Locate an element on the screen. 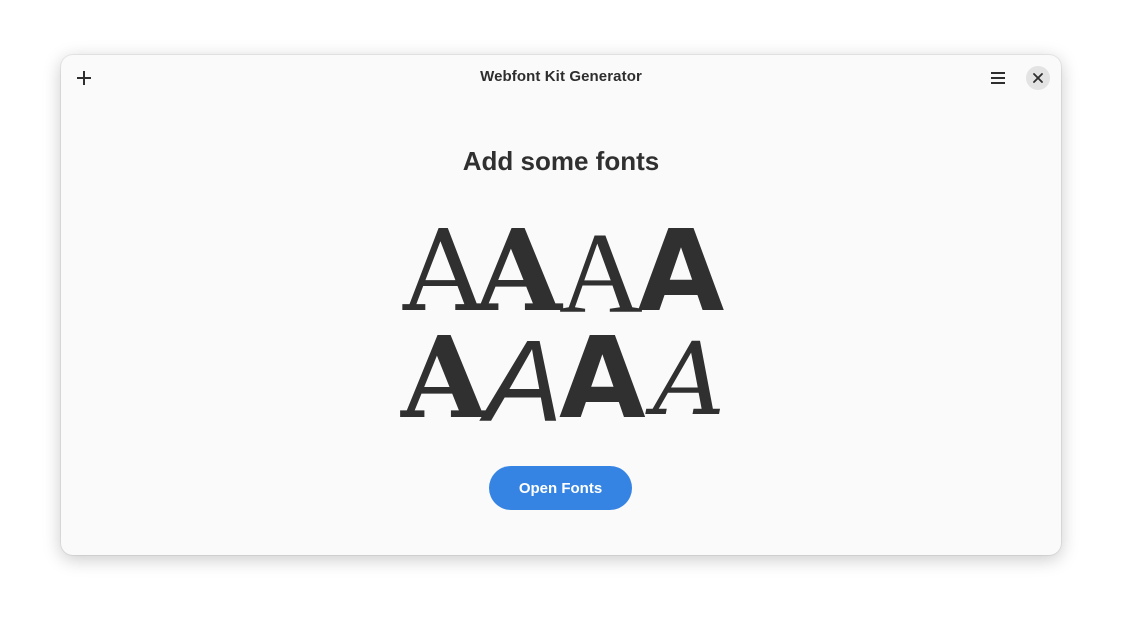  main-menu-button is located at coordinates (998, 78).